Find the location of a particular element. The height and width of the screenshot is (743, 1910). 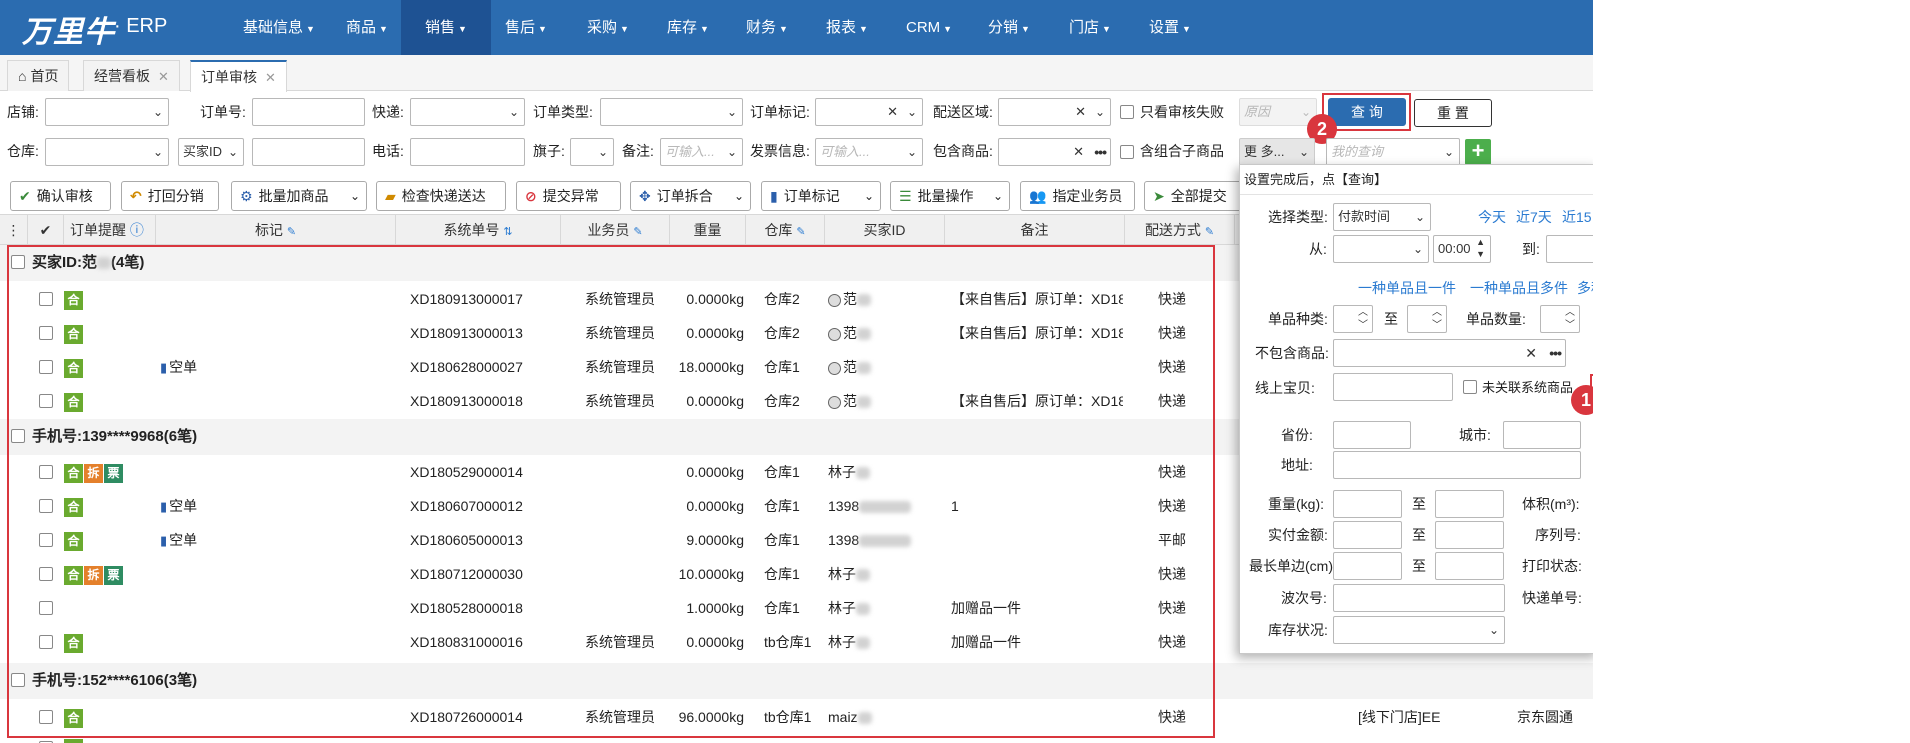

column-remark: 备注 is located at coordinates (1035, 230).